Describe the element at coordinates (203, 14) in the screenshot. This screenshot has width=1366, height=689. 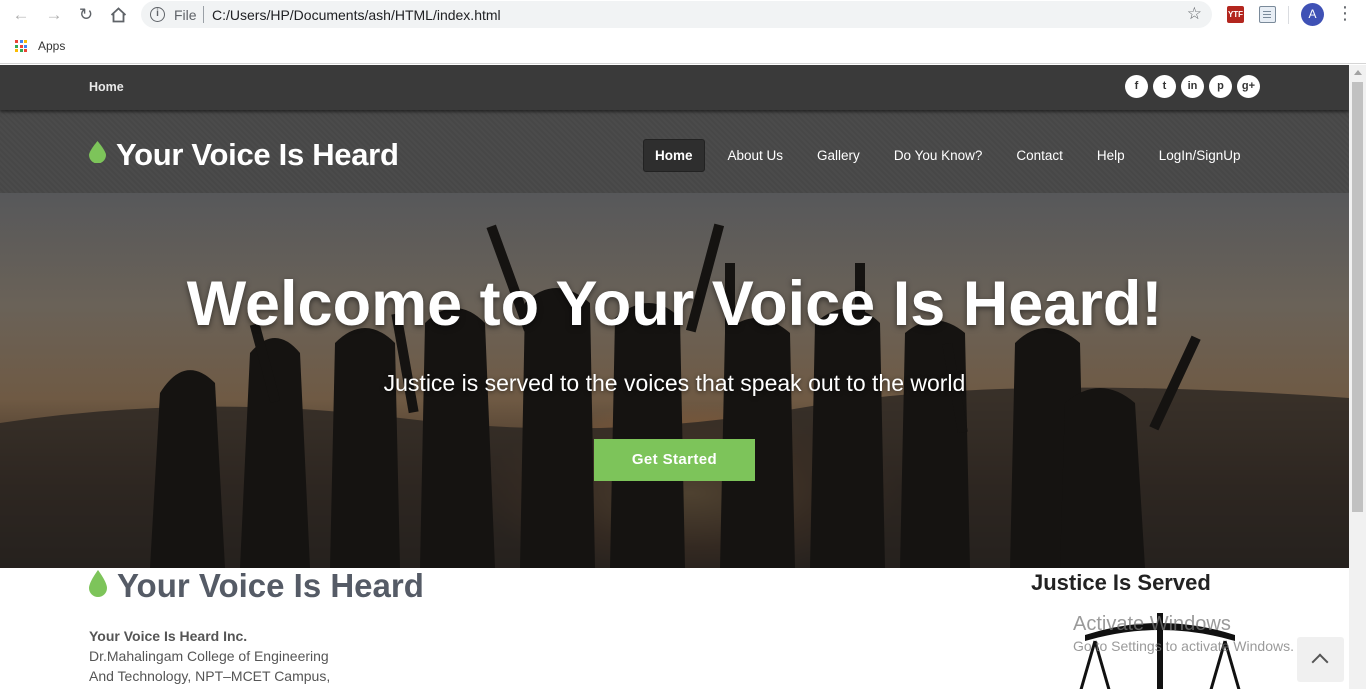
I see `address-divider` at that location.